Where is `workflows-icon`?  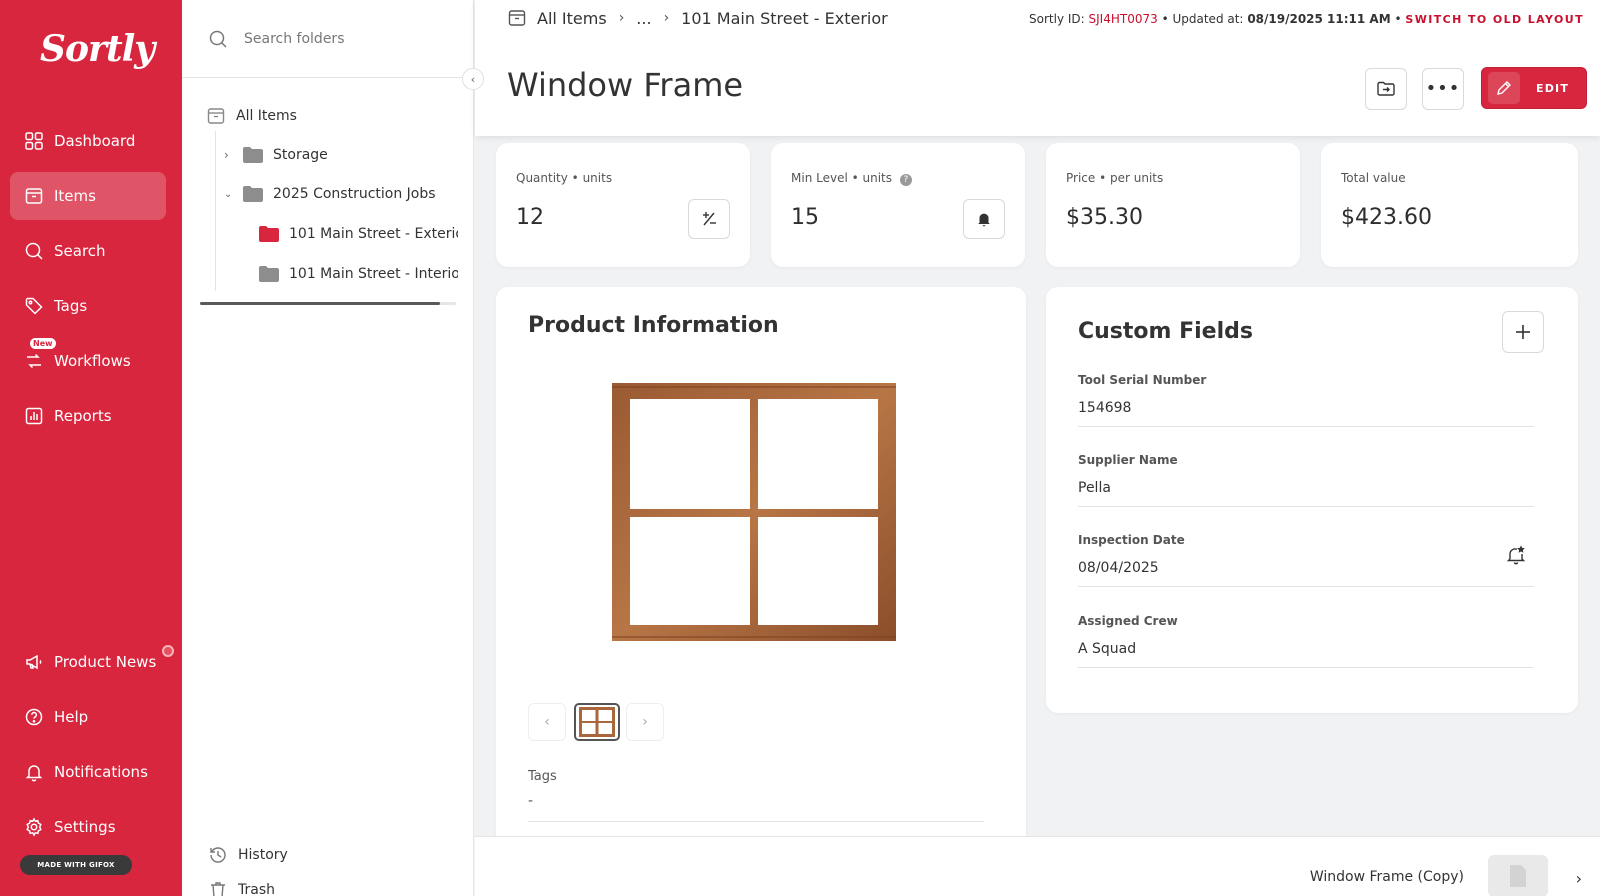 workflows-icon is located at coordinates (34, 361).